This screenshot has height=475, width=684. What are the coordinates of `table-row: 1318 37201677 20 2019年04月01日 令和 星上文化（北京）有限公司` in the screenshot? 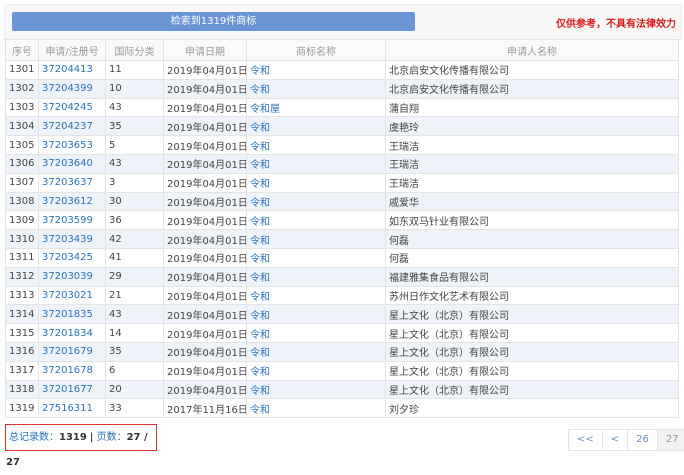 It's located at (342, 389).